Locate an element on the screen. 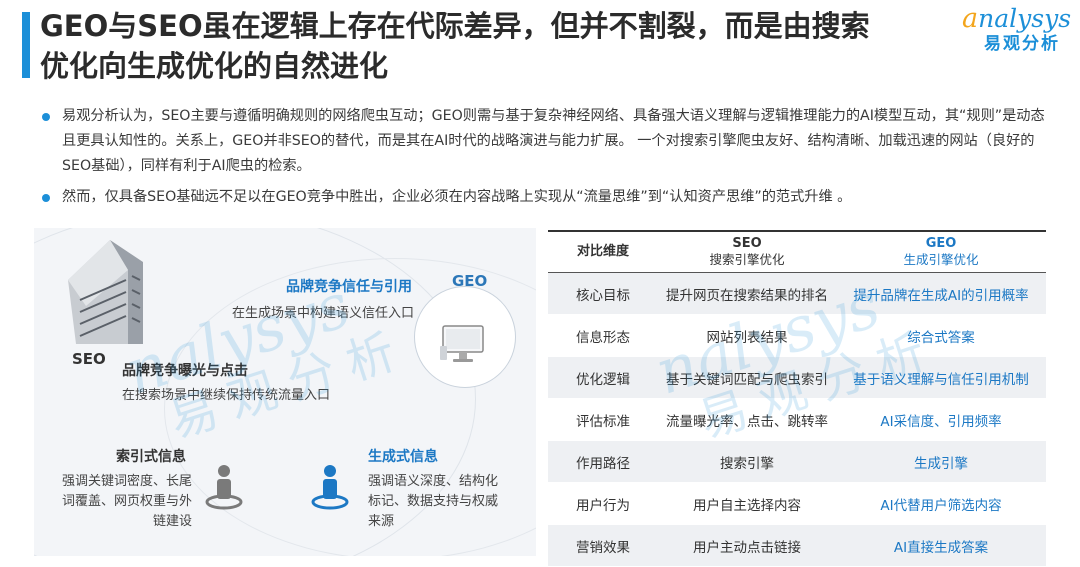 The image size is (1080, 567). row-geo: 基于语义理解与信任引用机制 is located at coordinates (941, 377).